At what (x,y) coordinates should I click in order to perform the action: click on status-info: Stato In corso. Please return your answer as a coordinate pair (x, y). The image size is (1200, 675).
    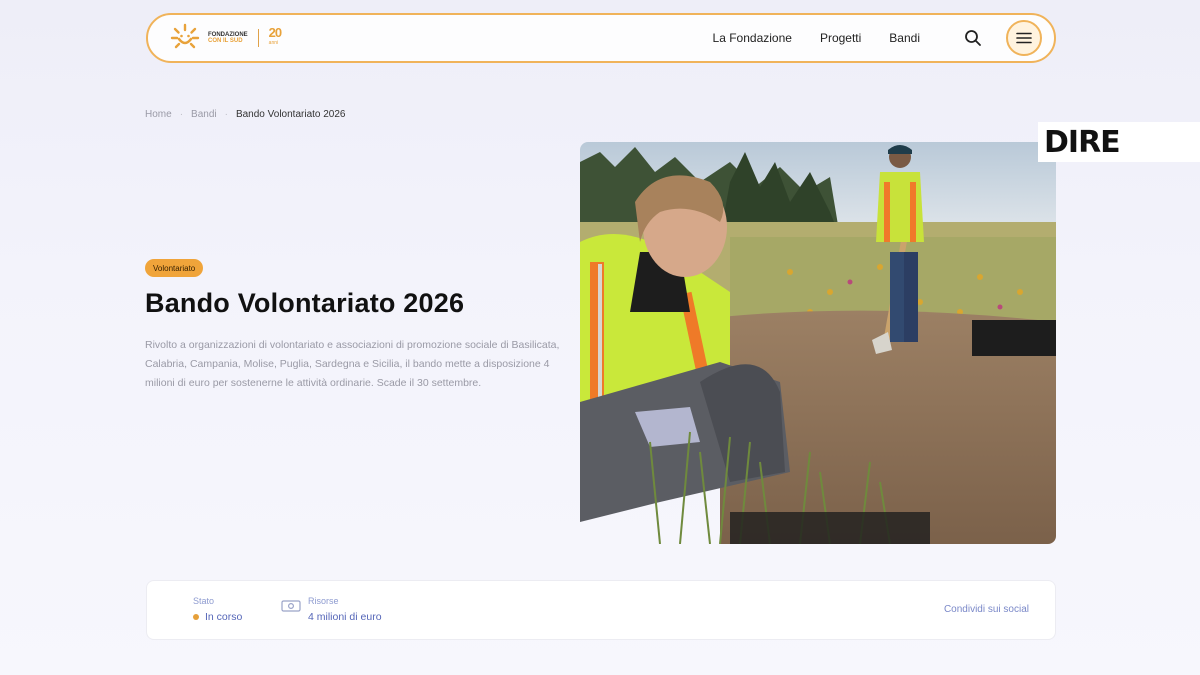
    Looking at the image, I should click on (217, 609).